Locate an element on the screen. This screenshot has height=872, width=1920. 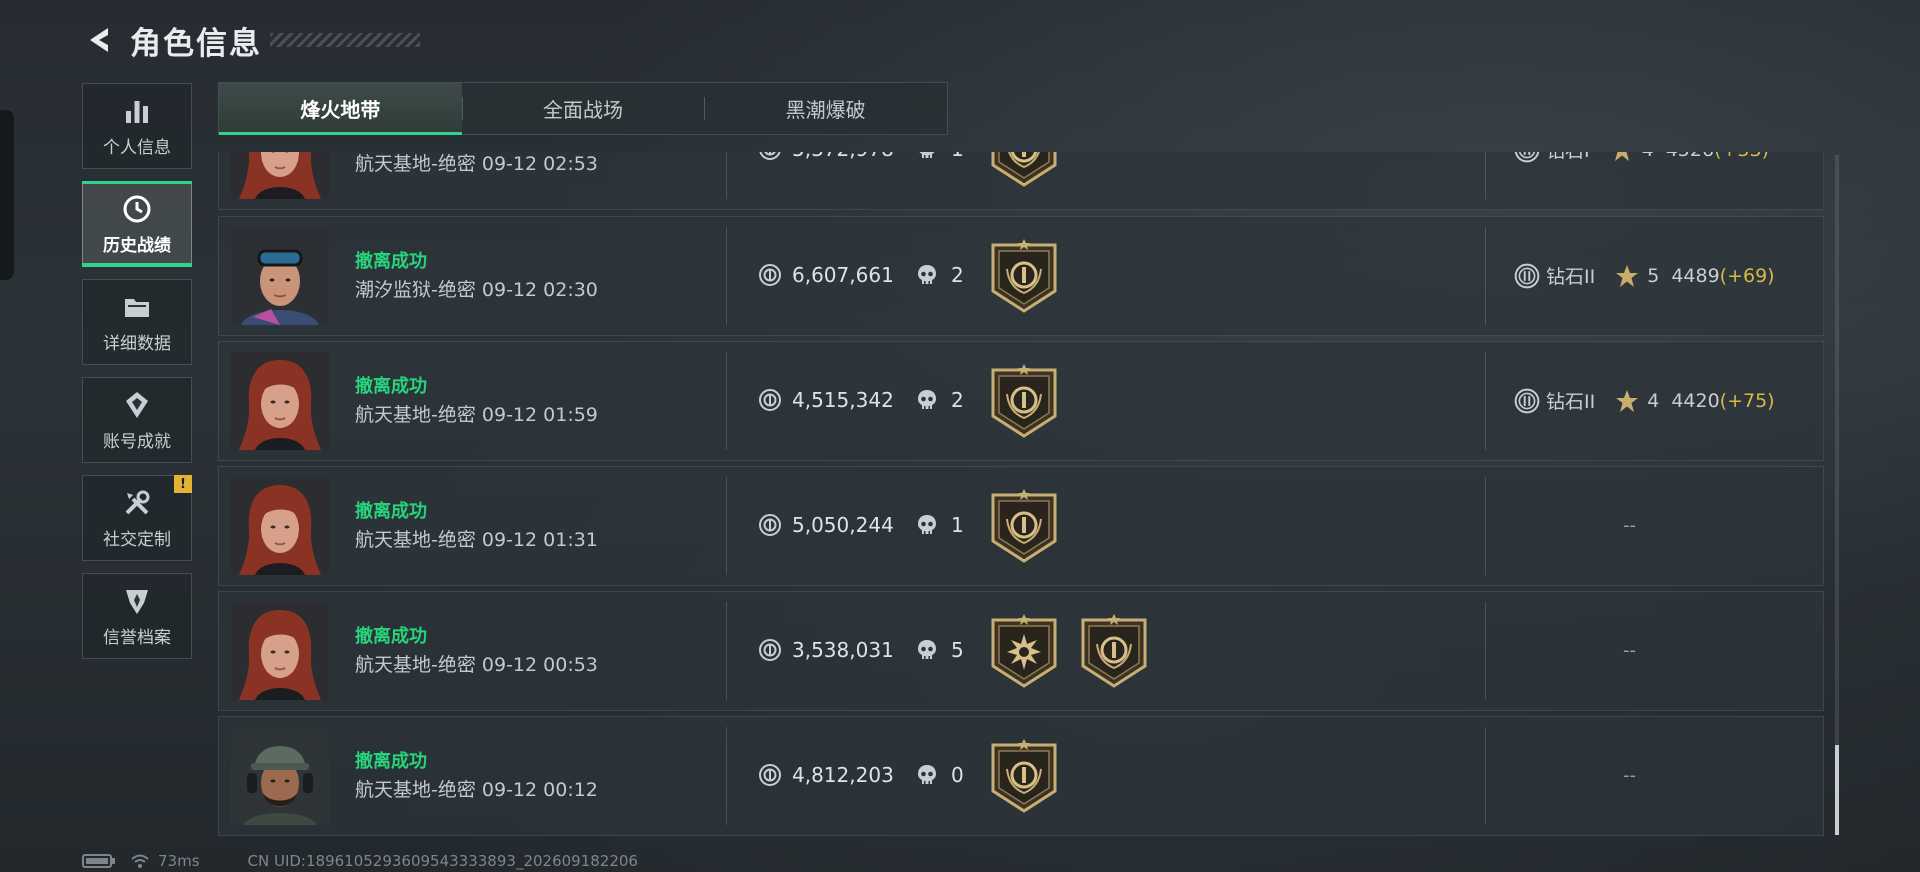
rank-score: 4489 is located at coordinates (1695, 275).